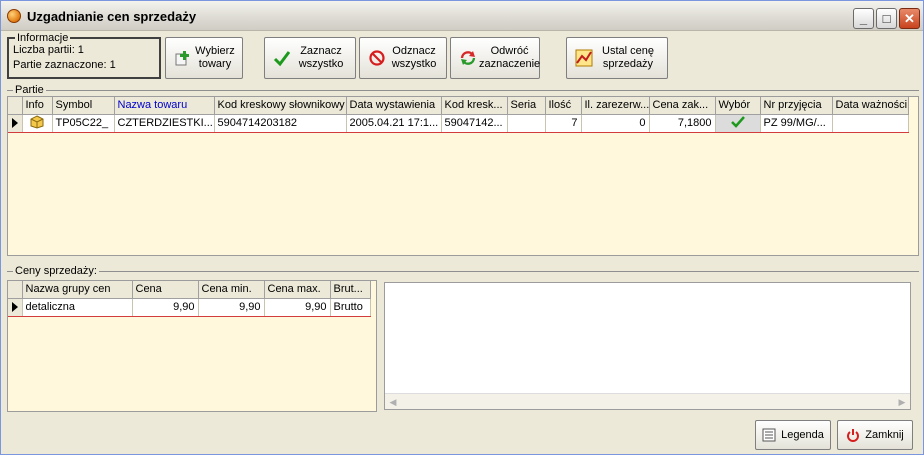 The image size is (924, 455). Describe the element at coordinates (615, 123) in the screenshot. I see `cell-il-zarezerw: 0` at that location.